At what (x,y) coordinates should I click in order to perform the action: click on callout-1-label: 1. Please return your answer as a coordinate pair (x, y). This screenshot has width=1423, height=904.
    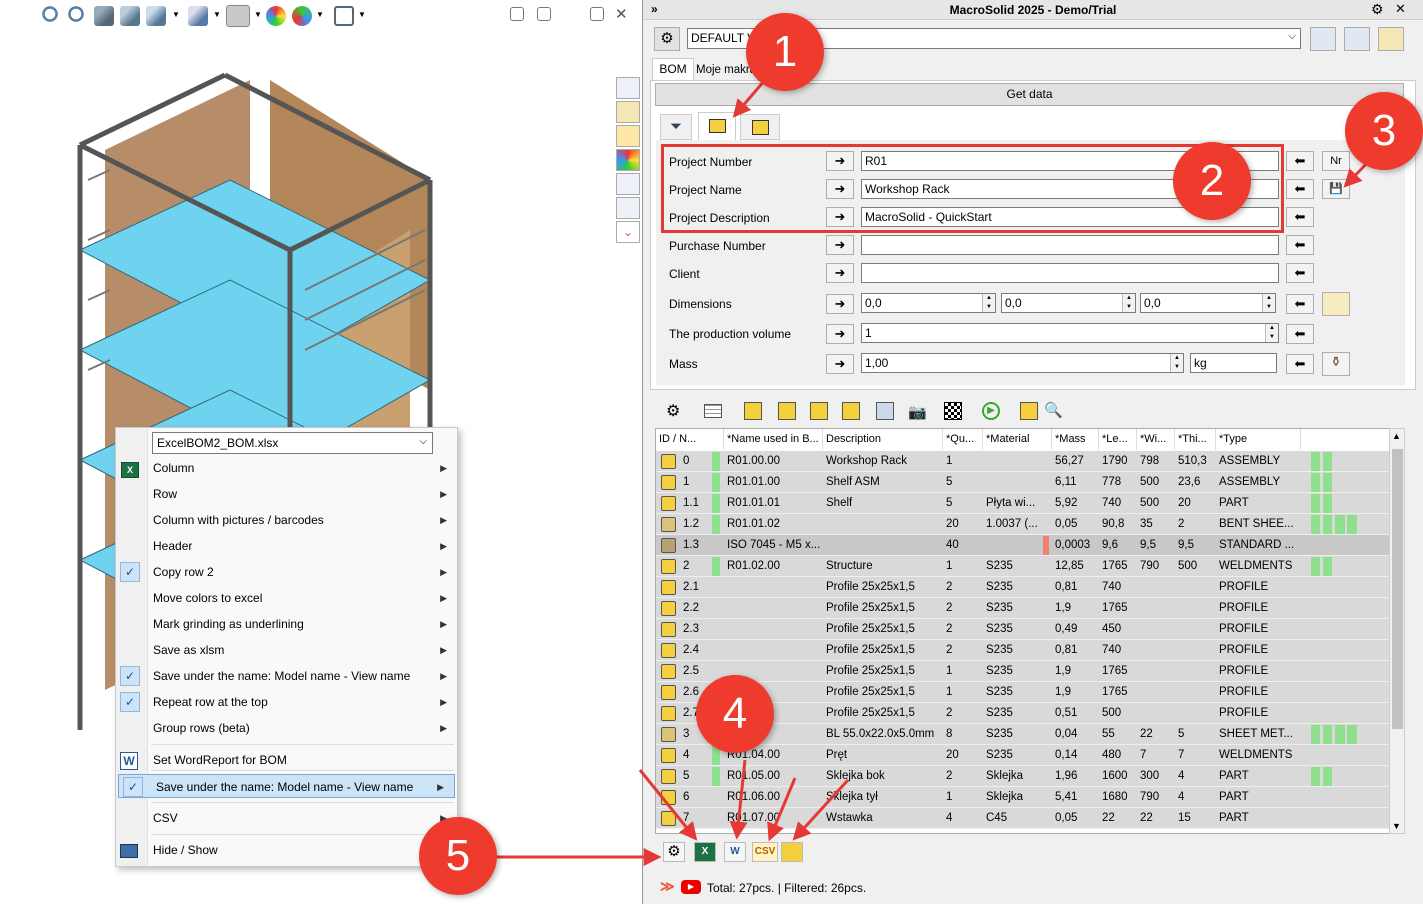
    Looking at the image, I should click on (785, 51).